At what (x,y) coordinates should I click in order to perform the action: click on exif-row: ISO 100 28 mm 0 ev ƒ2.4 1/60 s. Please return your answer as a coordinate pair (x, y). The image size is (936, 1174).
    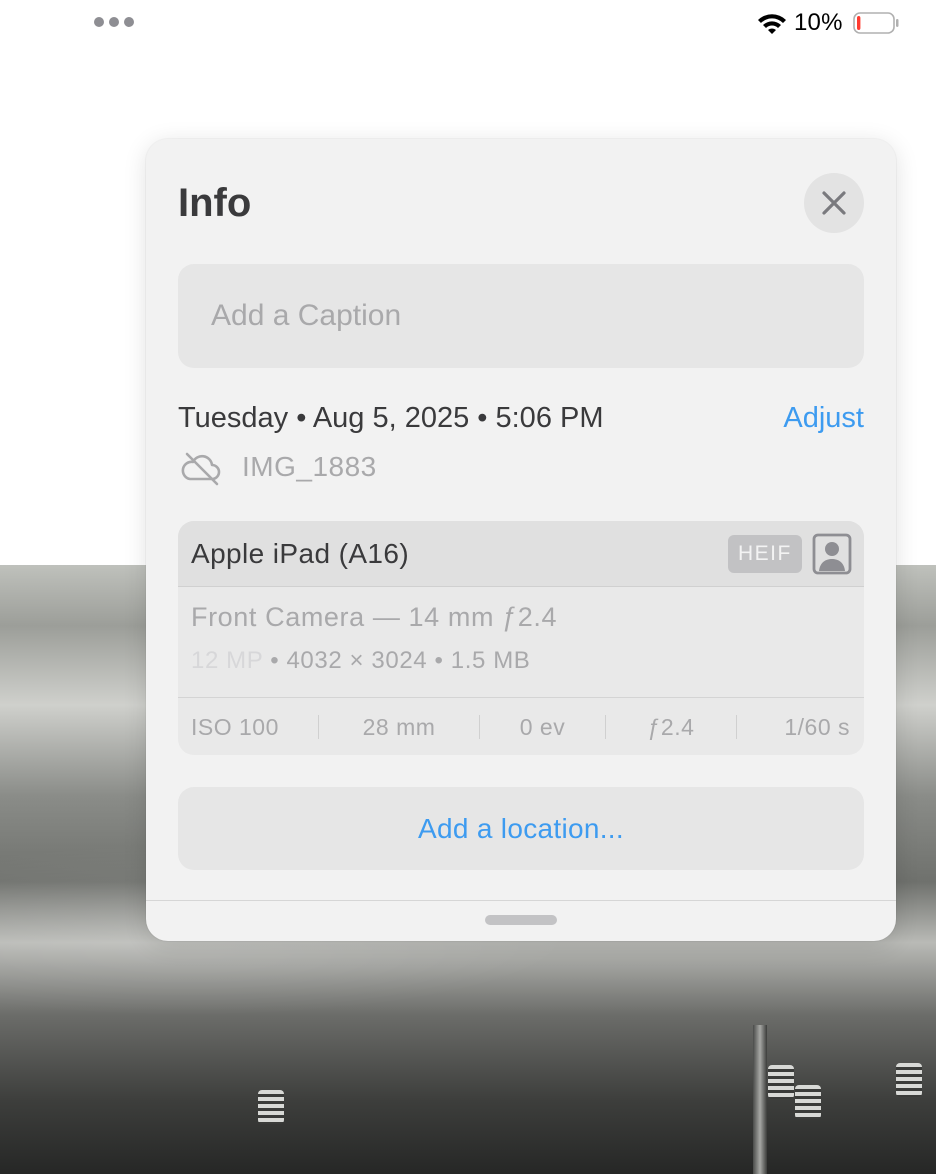
    Looking at the image, I should click on (521, 726).